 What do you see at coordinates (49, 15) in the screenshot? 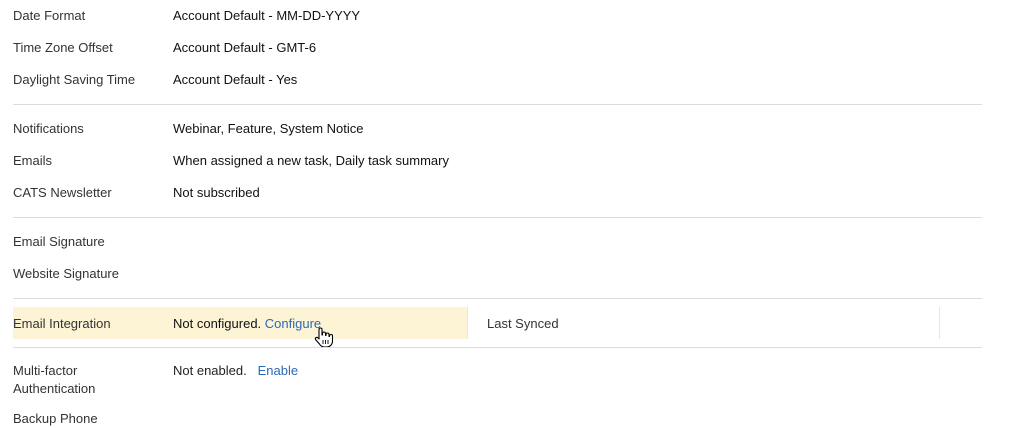
I see `setting-label: Date Format` at bounding box center [49, 15].